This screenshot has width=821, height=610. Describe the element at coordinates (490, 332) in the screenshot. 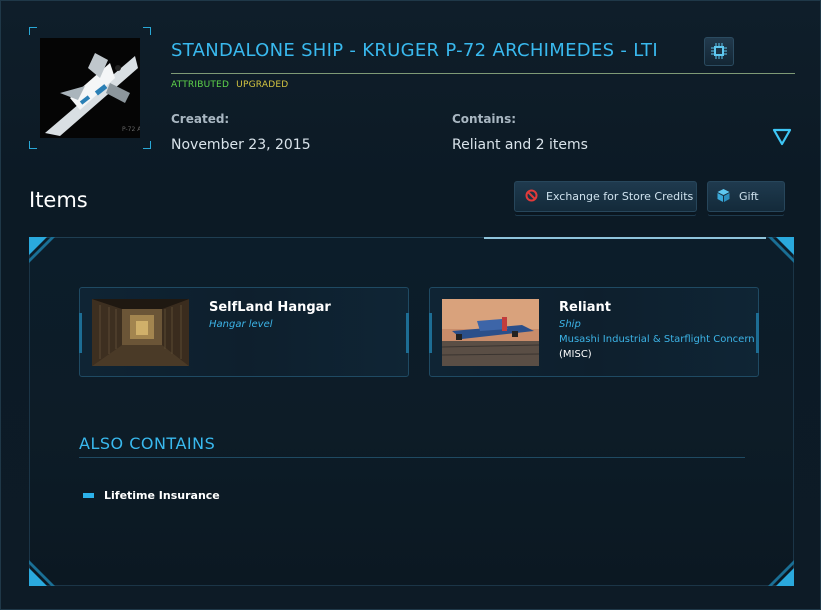

I see `reliant-image` at that location.